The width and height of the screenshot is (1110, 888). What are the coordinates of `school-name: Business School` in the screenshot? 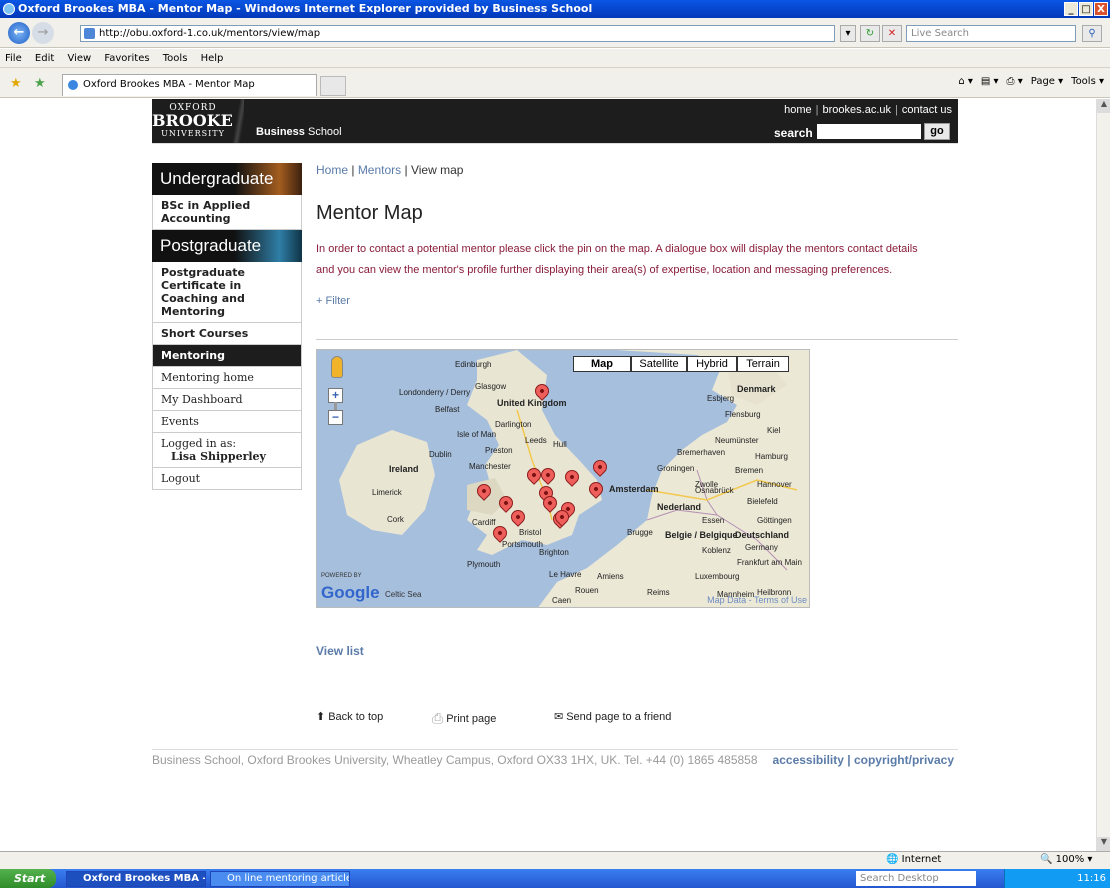 It's located at (299, 132).